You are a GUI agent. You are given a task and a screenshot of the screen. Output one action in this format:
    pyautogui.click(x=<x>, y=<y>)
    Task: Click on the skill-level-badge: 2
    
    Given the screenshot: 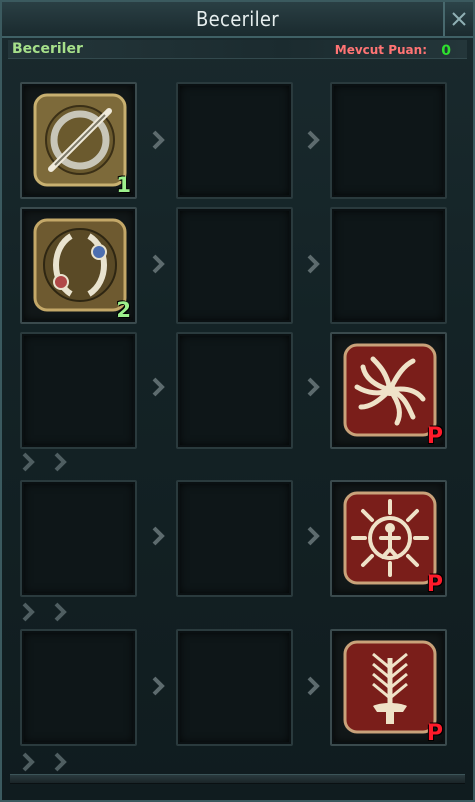 What is the action you would take?
    pyautogui.click(x=123, y=310)
    